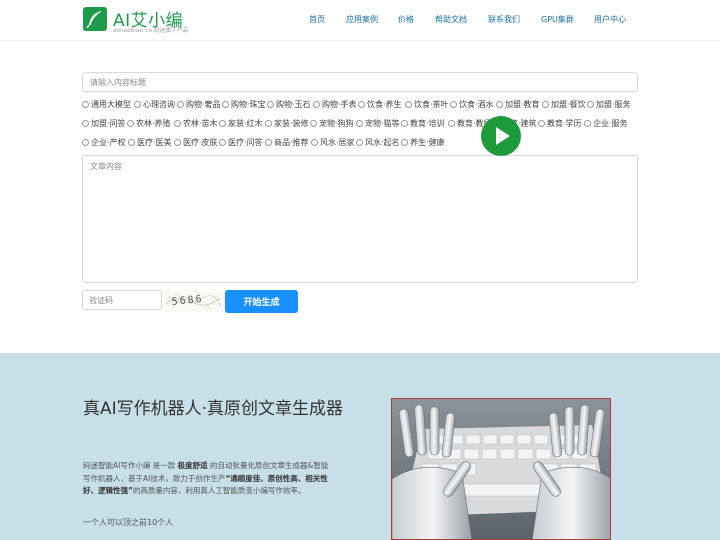 Image resolution: width=720 pixels, height=540 pixels. I want to click on start-generate-button: 开始生成, so click(261, 301).